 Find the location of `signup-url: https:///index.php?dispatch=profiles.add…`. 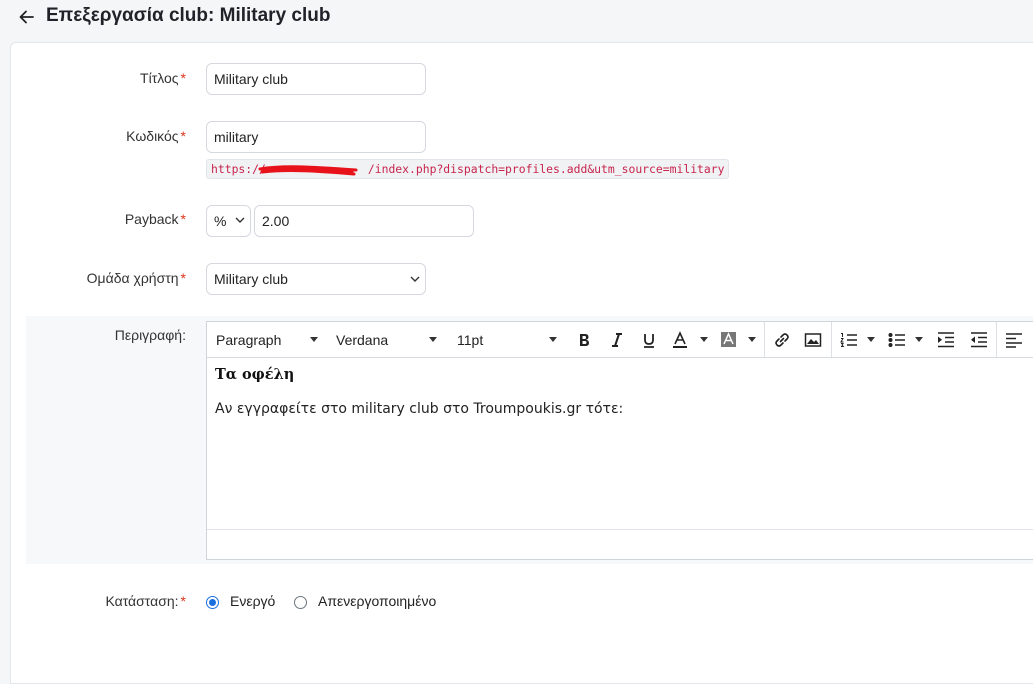

signup-url: https:///index.php?dispatch=profiles.add… is located at coordinates (468, 169).